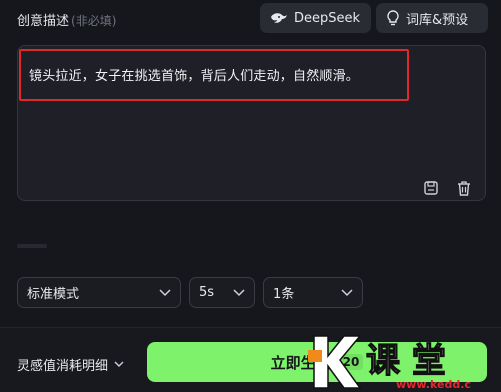  I want to click on library-label: 词库&预设, so click(437, 20).